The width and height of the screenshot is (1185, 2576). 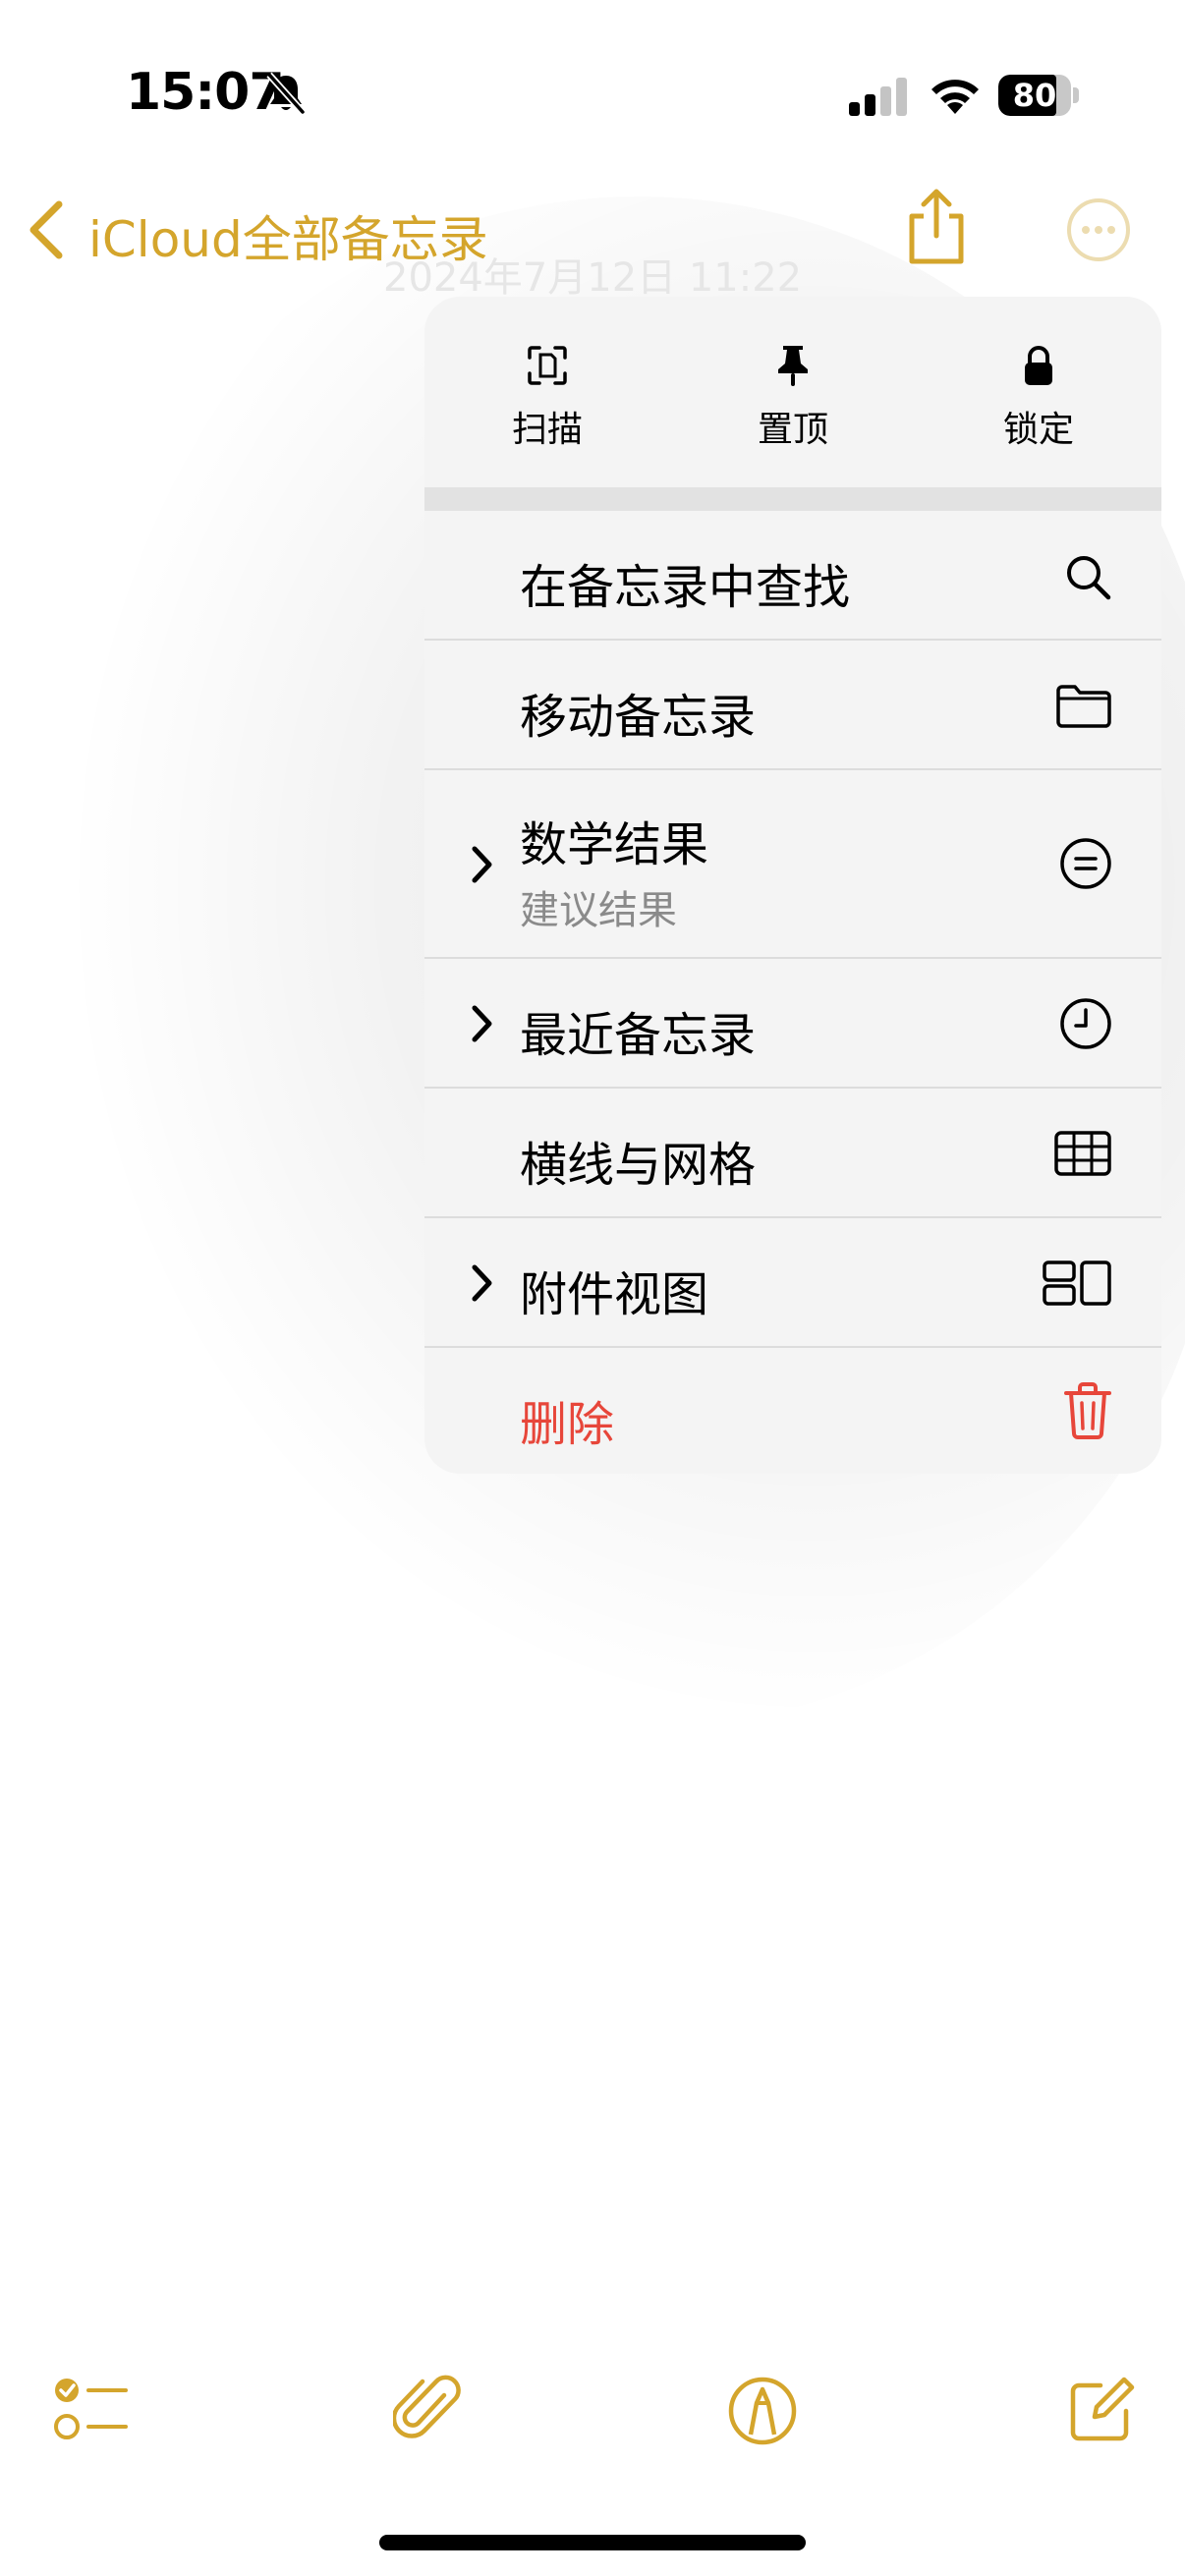 I want to click on equals-circle-icon, so click(x=1085, y=863).